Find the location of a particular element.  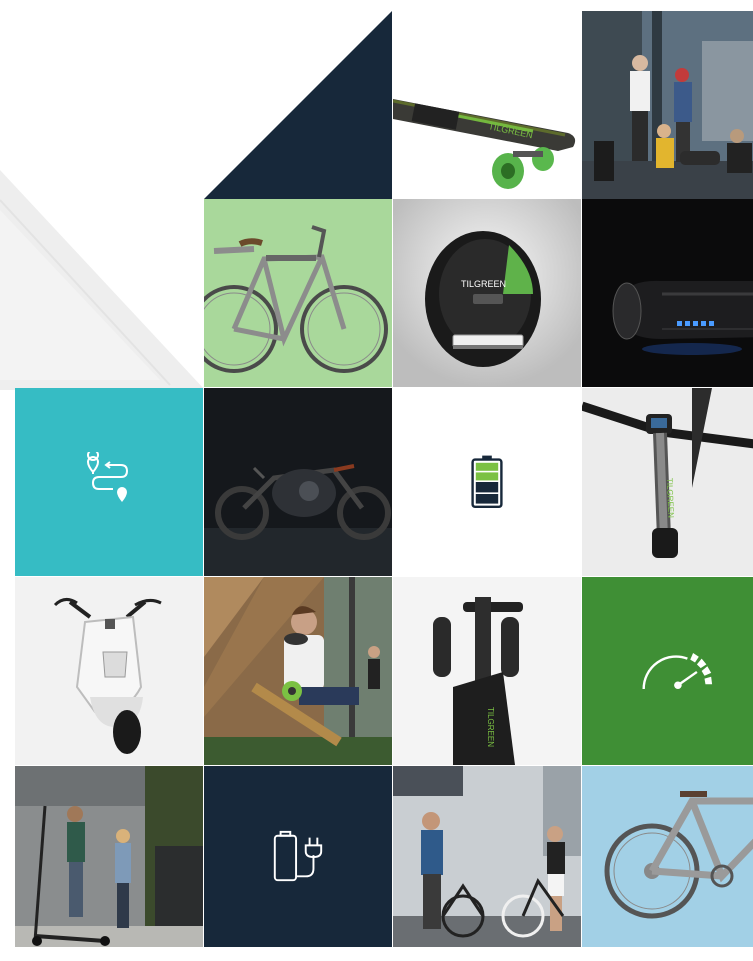

electric-motorcycle-photo is located at coordinates (298, 482).